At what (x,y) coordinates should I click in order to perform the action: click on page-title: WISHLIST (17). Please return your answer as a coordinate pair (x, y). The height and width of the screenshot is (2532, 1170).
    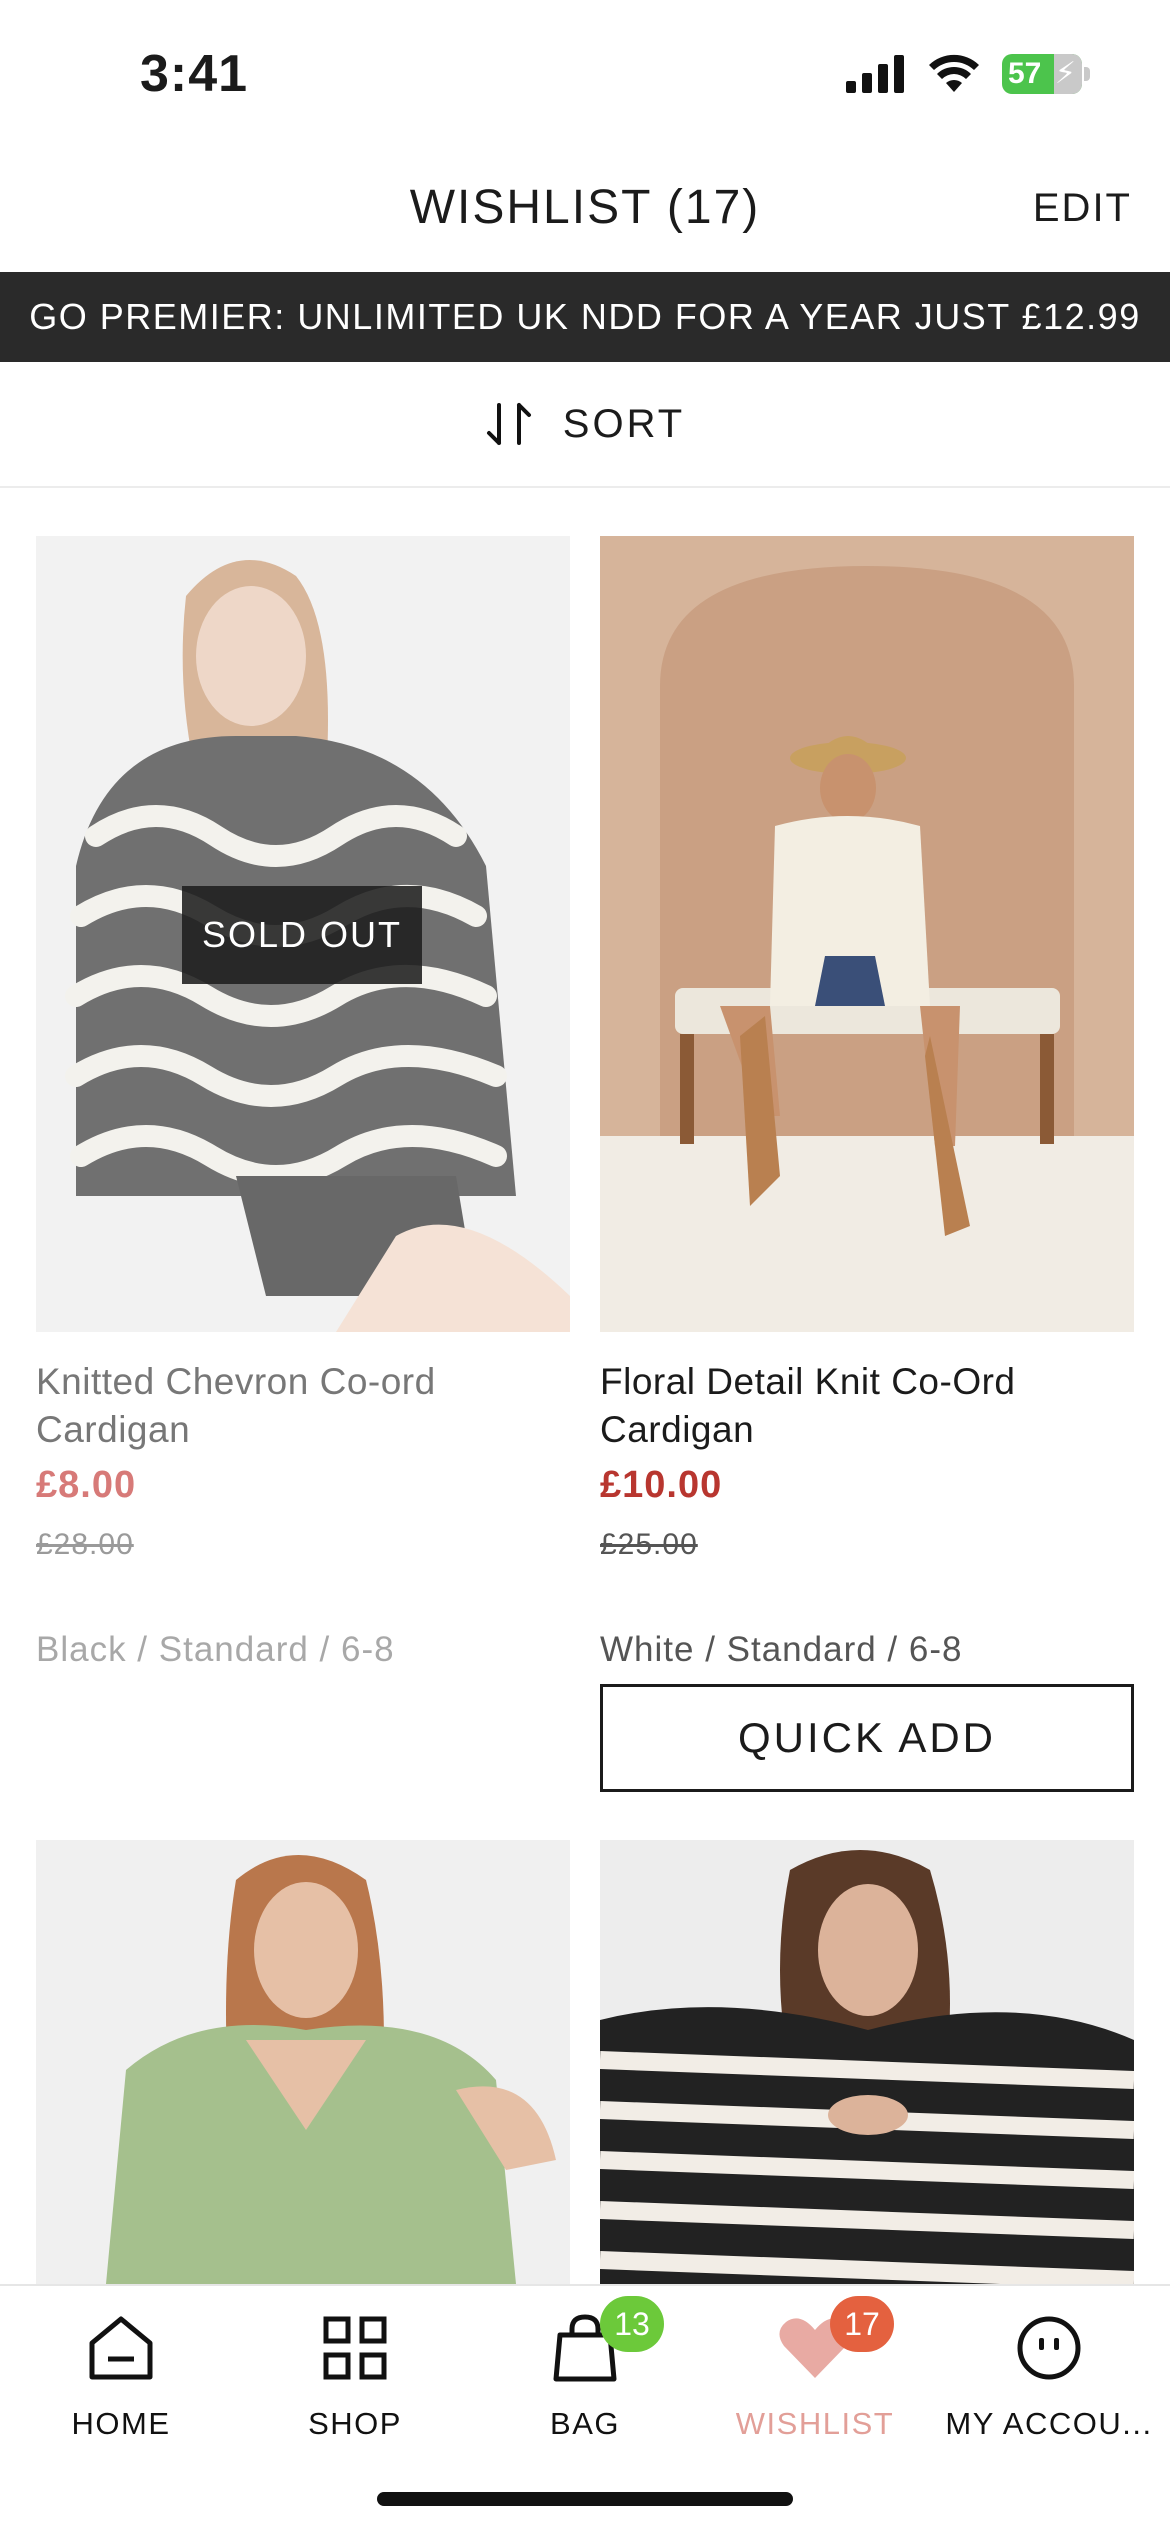
    Looking at the image, I should click on (585, 207).